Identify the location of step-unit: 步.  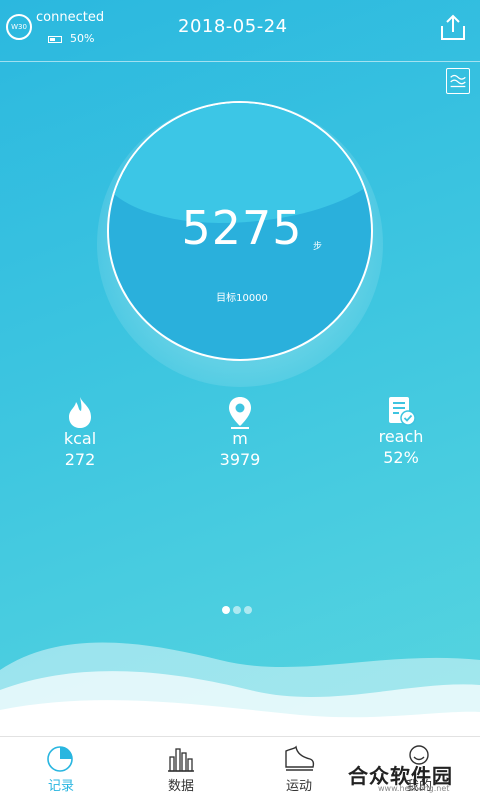
(318, 247).